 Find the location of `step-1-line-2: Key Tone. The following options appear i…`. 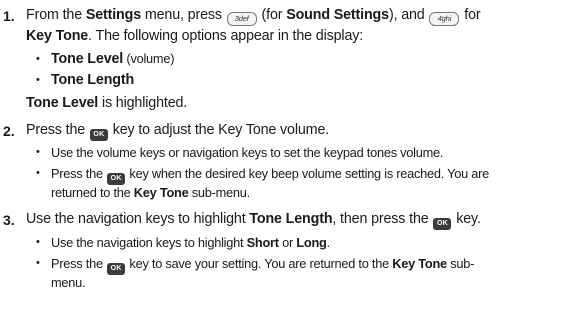

step-1-line-2: Key Tone. The following options appear i… is located at coordinates (195, 36).